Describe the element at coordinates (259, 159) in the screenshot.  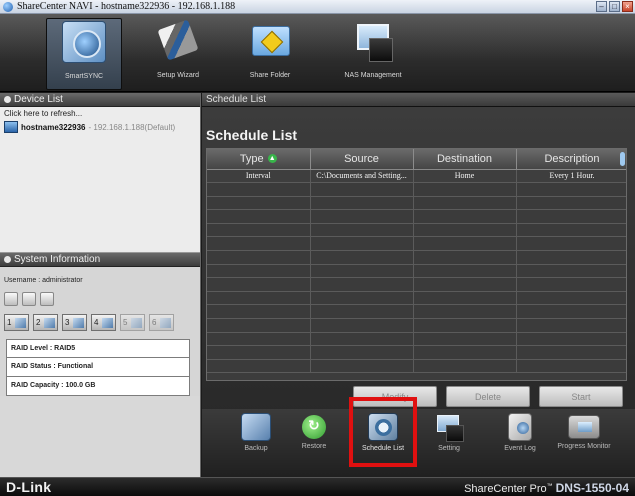
I see `column-header-type: Type ▲` at that location.